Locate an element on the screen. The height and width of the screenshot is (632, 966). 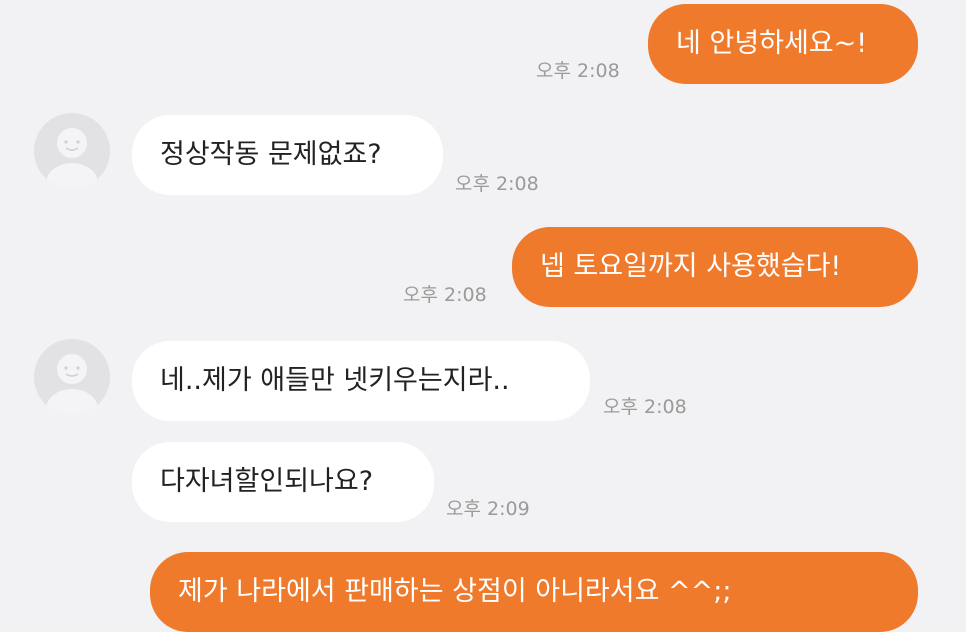
message-bubble-outgoing: 제가 나라에서 판매하는 상점이 아니라서요 ^^;; is located at coordinates (534, 592).